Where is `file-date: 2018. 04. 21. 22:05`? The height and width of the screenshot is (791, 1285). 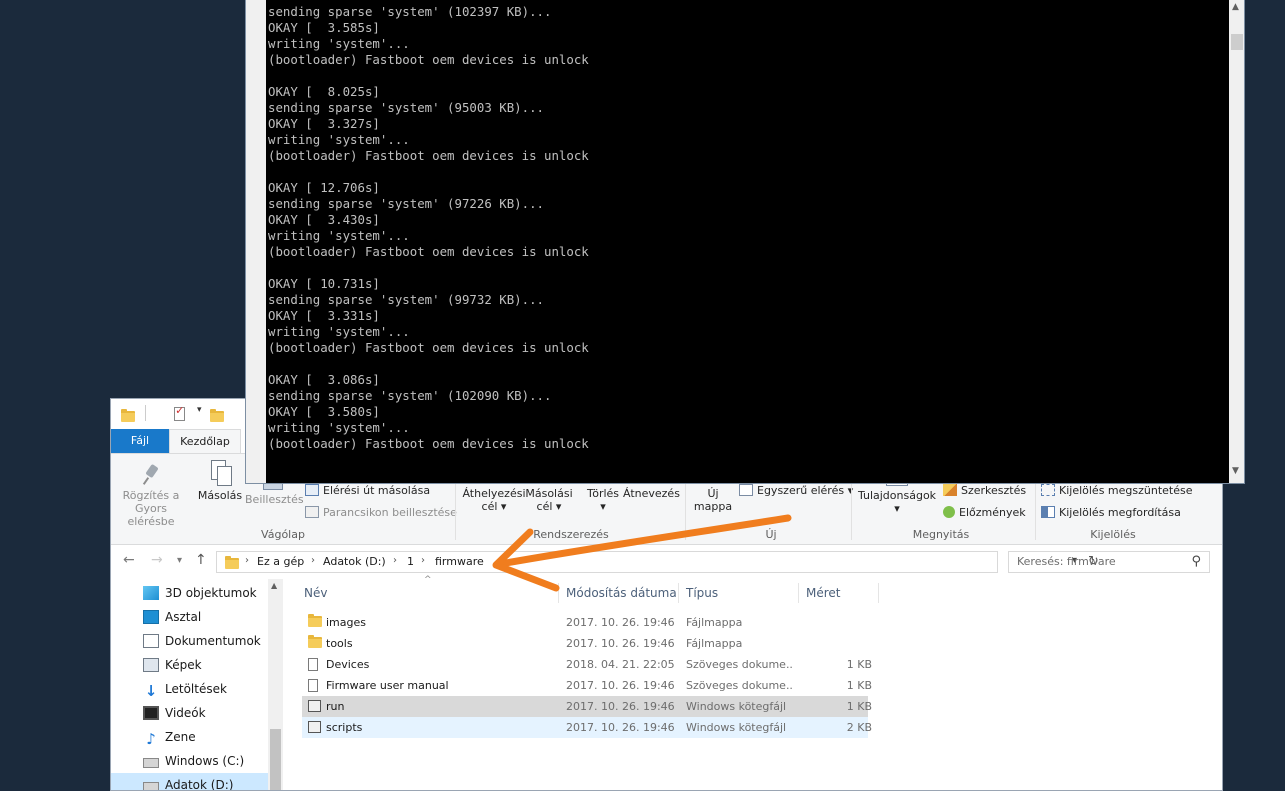
file-date: 2018. 04. 21. 22:05 is located at coordinates (620, 664).